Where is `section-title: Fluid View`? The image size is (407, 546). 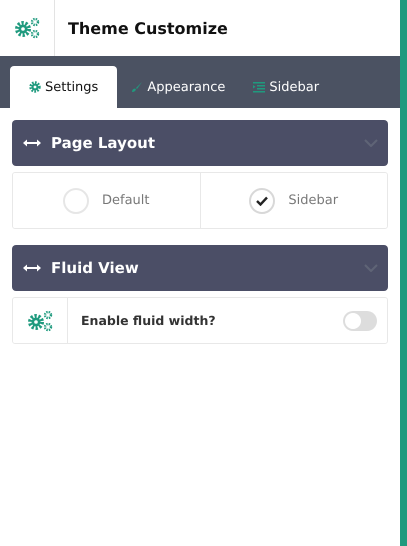
section-title: Fluid View is located at coordinates (95, 268).